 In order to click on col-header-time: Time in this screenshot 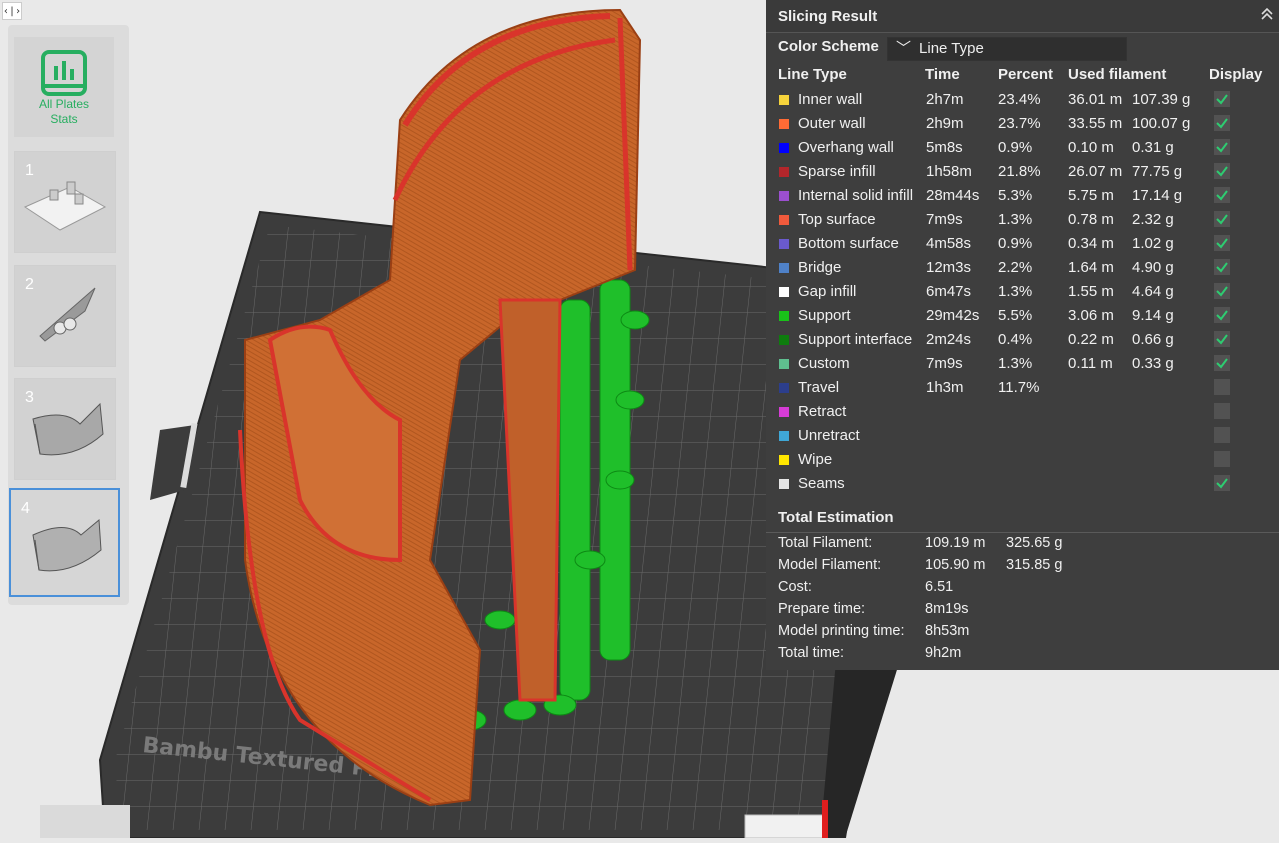, I will do `click(942, 74)`.